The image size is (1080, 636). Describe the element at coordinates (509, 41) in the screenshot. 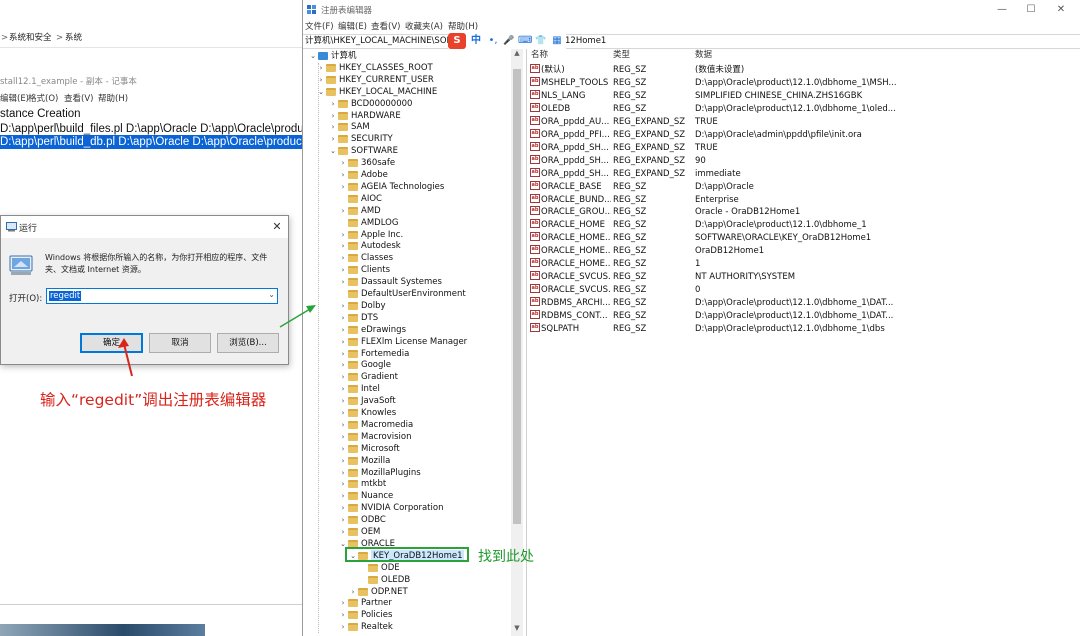

I see `microphone-icon: 🎤` at that location.